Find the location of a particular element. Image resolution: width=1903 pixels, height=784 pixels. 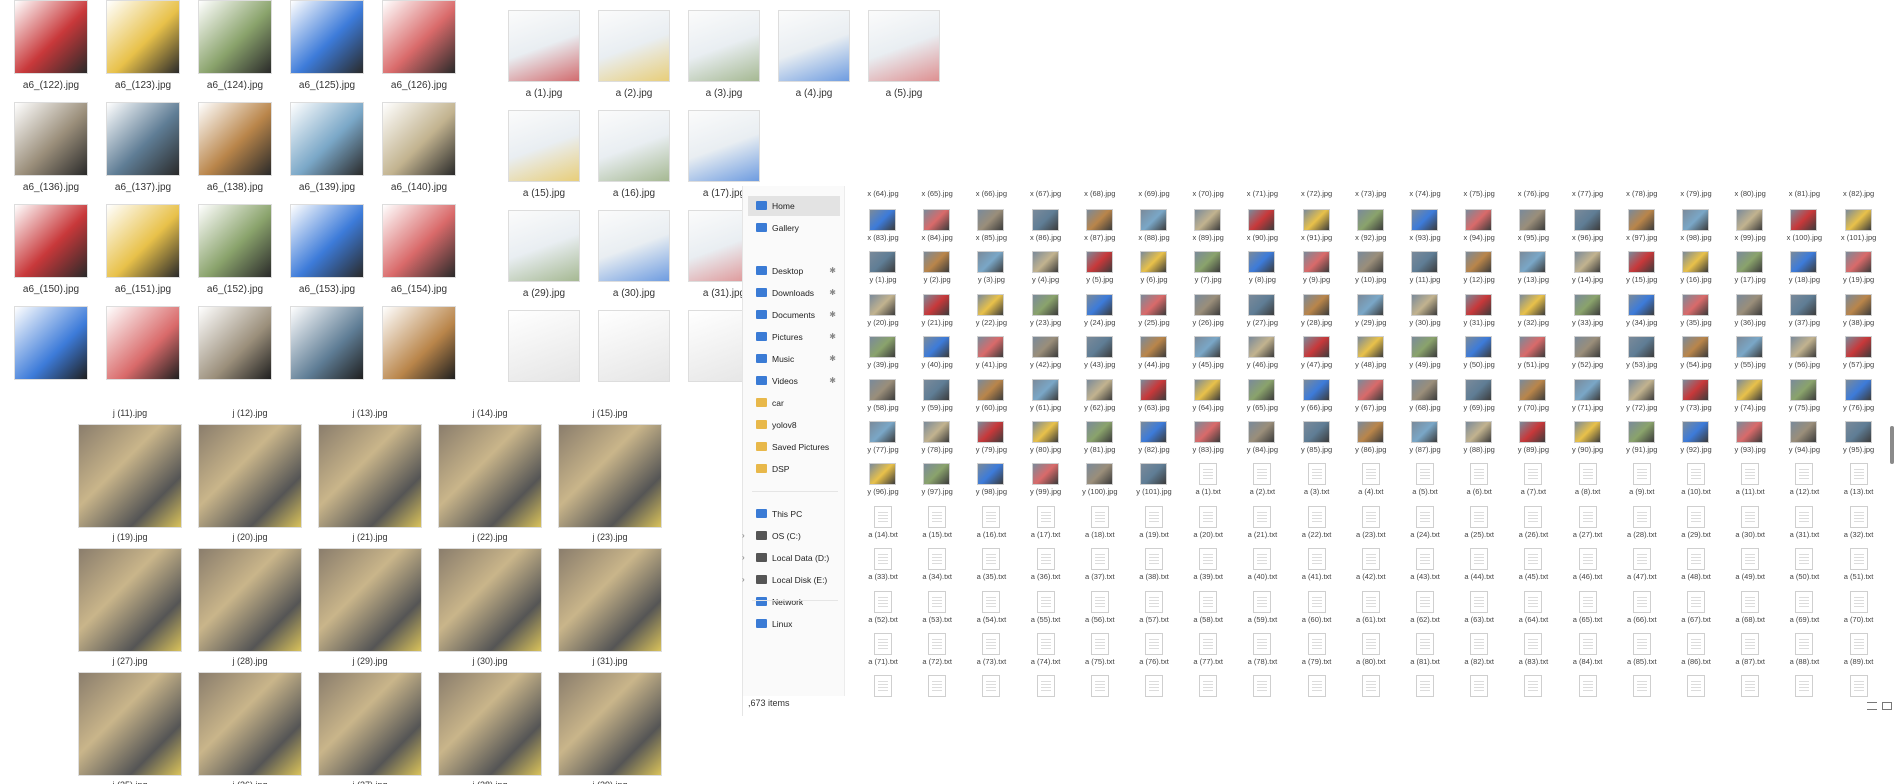

image-file-item: y (13).jpg is located at coordinates (1533, 266).